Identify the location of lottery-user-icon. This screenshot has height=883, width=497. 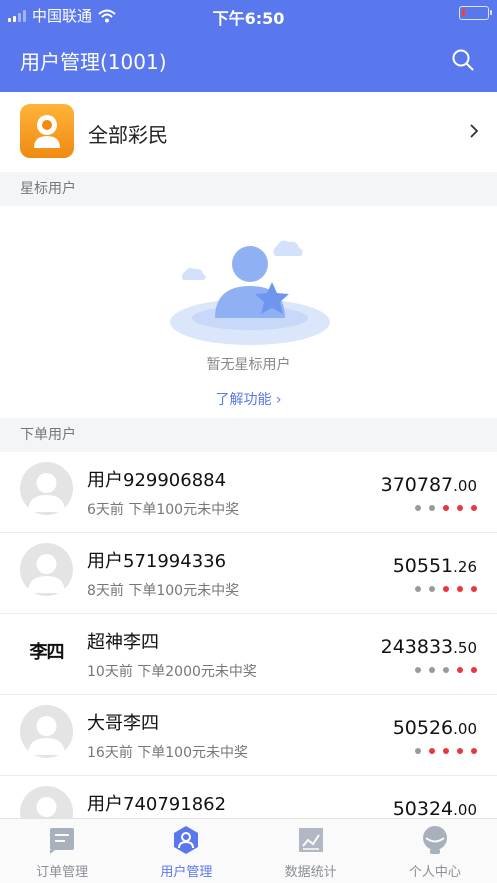
(47, 131).